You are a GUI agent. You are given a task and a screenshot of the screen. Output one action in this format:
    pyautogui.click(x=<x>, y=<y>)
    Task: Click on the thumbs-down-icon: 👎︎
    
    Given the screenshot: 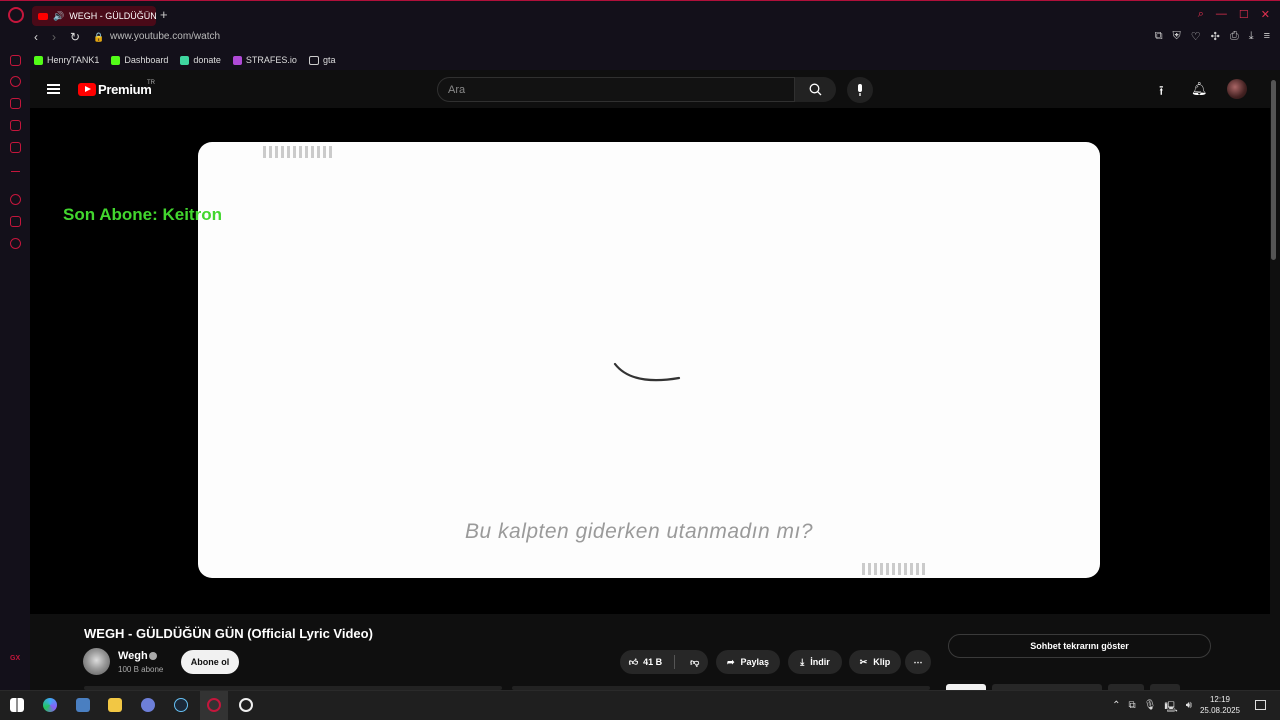 What is the action you would take?
    pyautogui.click(x=695, y=661)
    